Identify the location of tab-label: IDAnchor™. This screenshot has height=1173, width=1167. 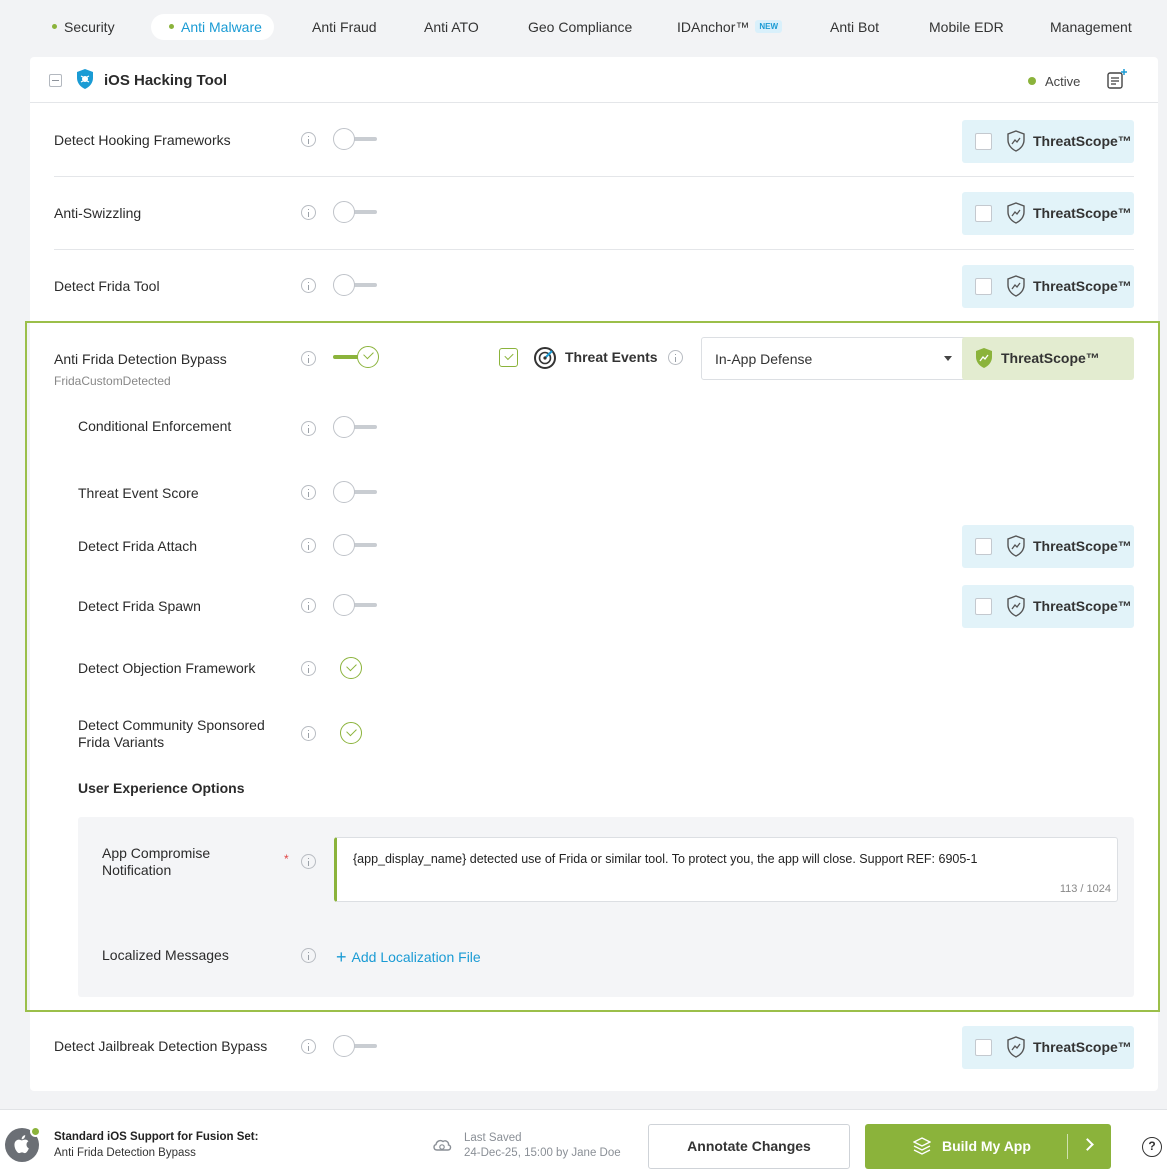
(713, 27).